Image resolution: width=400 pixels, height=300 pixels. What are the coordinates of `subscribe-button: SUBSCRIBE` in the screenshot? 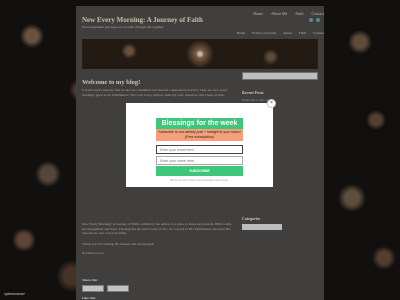 It's located at (199, 171).